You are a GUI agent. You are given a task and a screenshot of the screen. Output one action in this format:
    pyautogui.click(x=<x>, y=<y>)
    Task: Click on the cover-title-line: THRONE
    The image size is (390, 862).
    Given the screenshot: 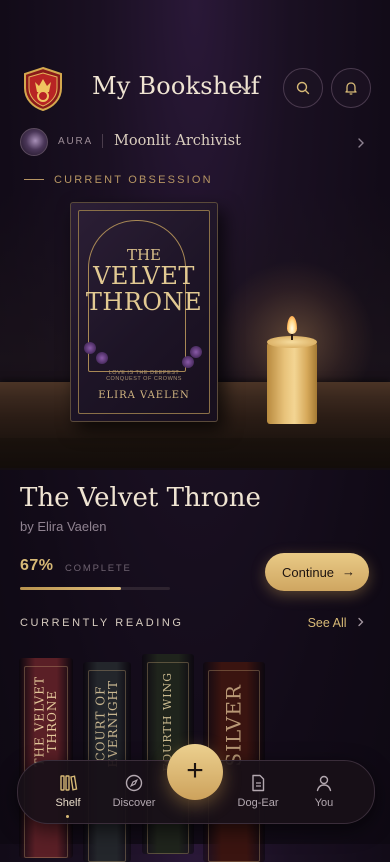 What is the action you would take?
    pyautogui.click(x=144, y=302)
    